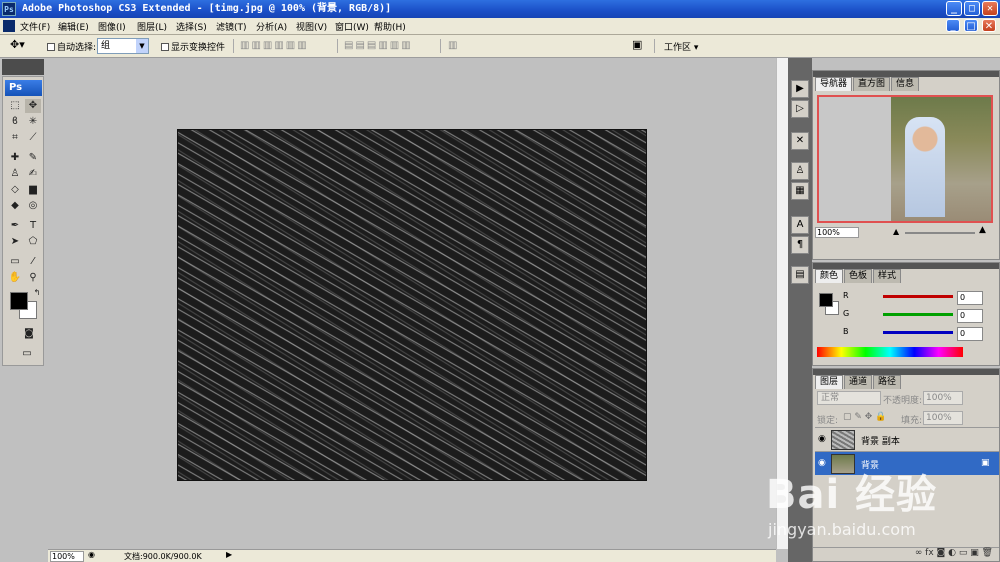 This screenshot has width=1000, height=562. What do you see at coordinates (33, 106) in the screenshot?
I see `move-tool-icon: ✥` at bounding box center [33, 106].